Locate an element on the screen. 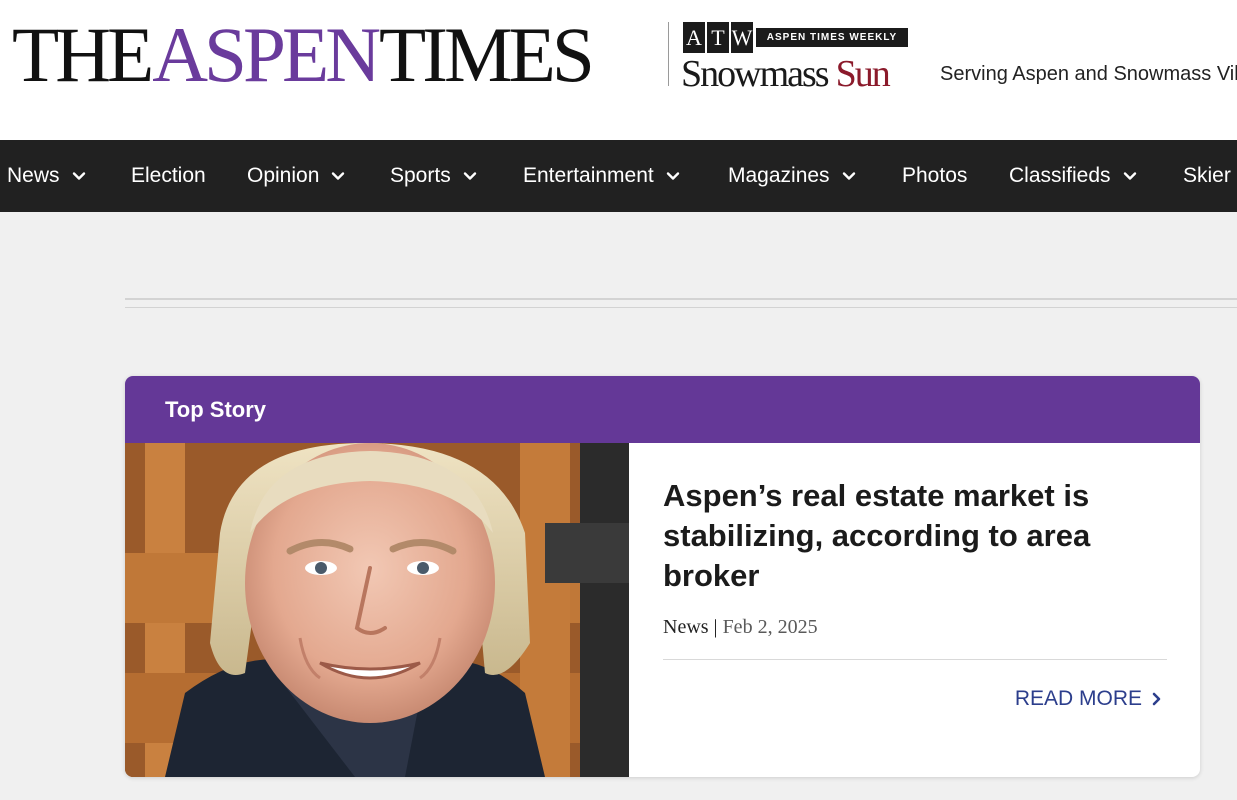 This screenshot has width=1237, height=800. nav-item-news: News is located at coordinates (46, 176).